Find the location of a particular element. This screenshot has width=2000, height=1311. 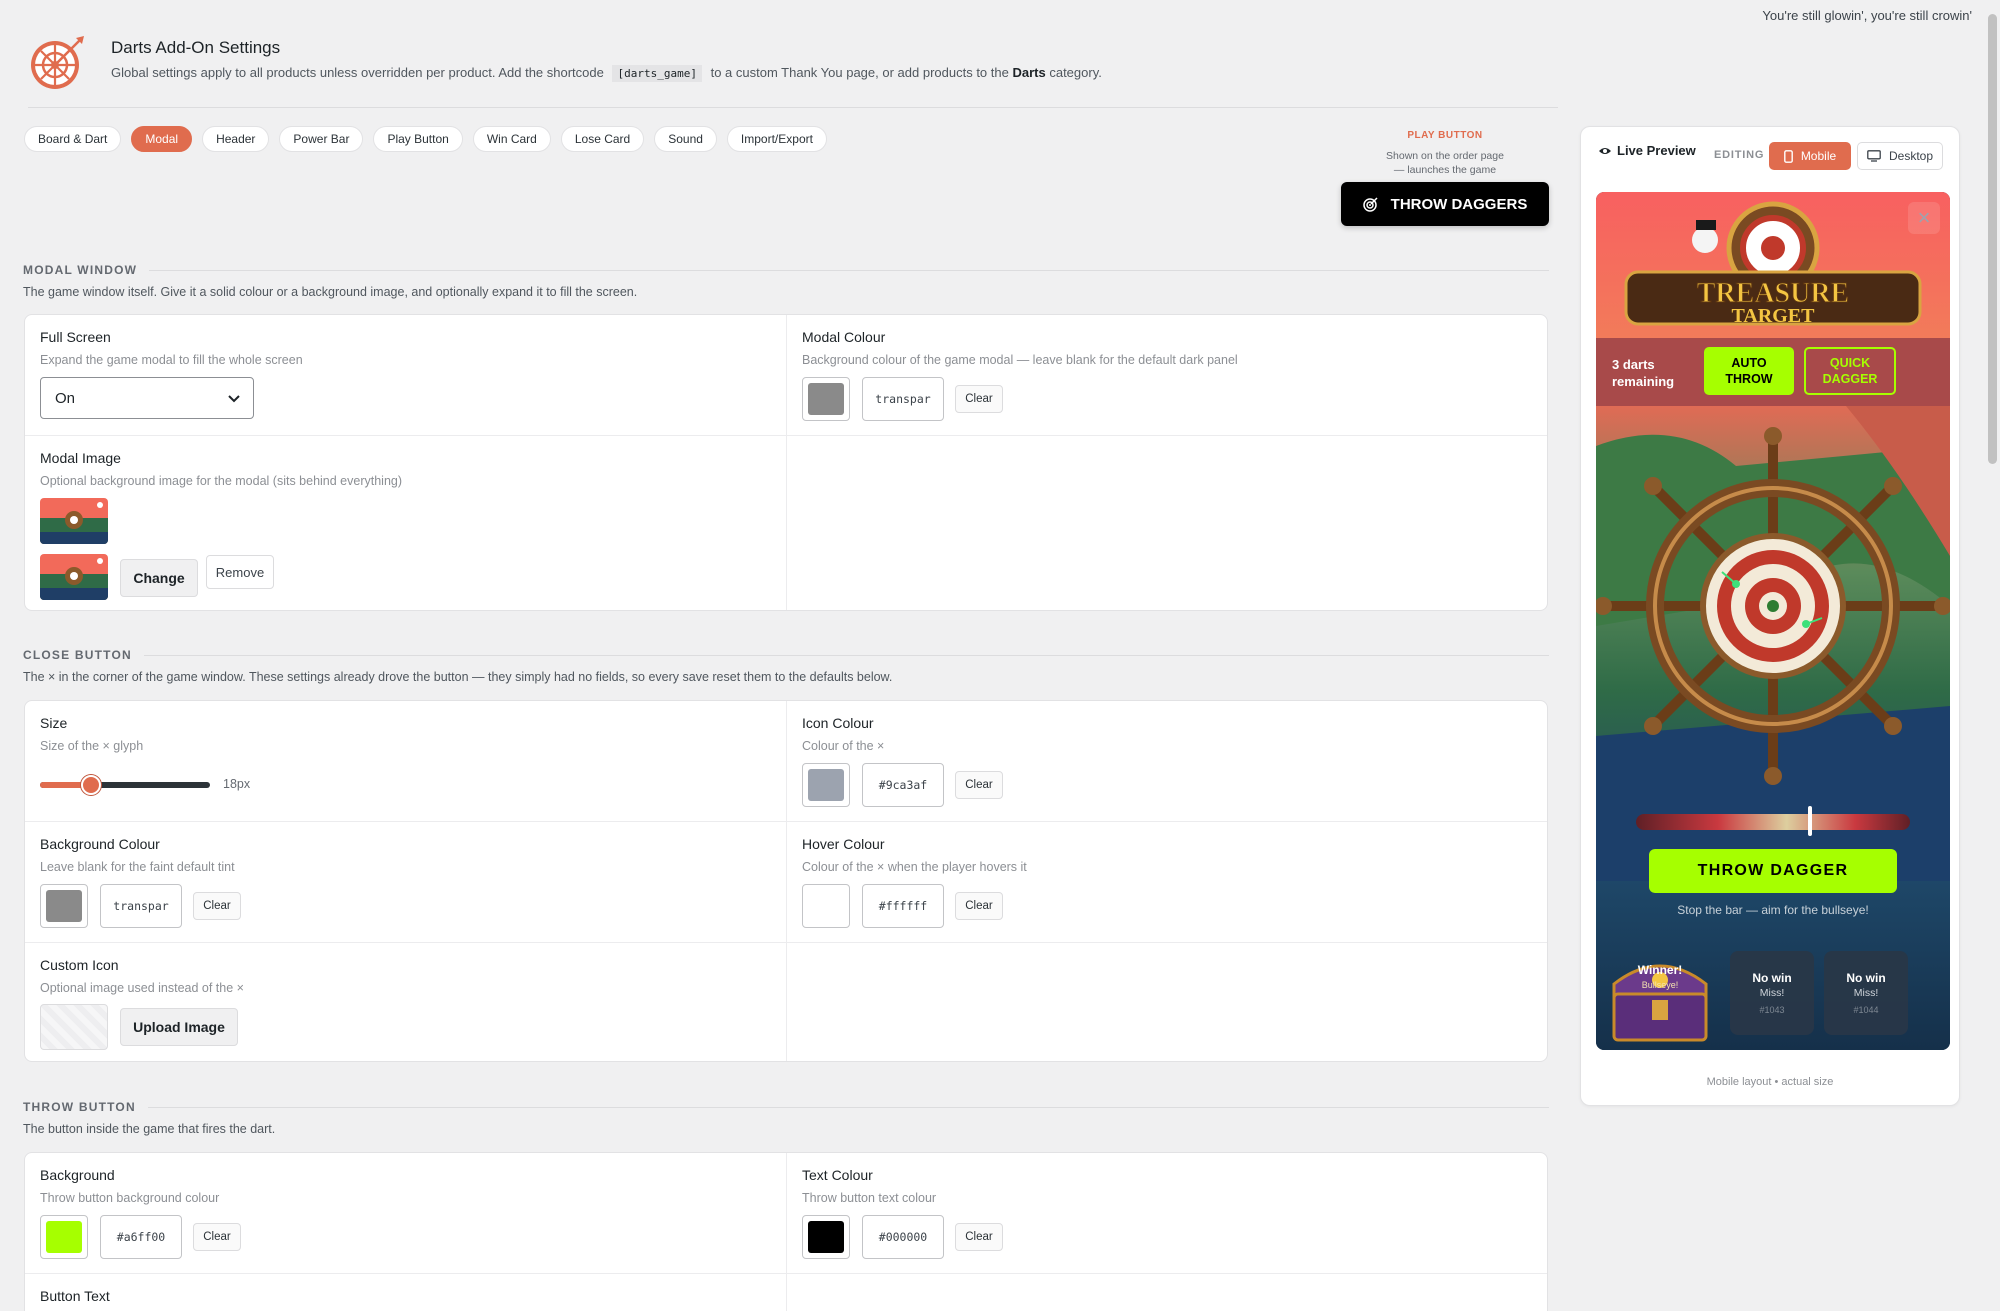

field-label: Size is located at coordinates (54, 723).